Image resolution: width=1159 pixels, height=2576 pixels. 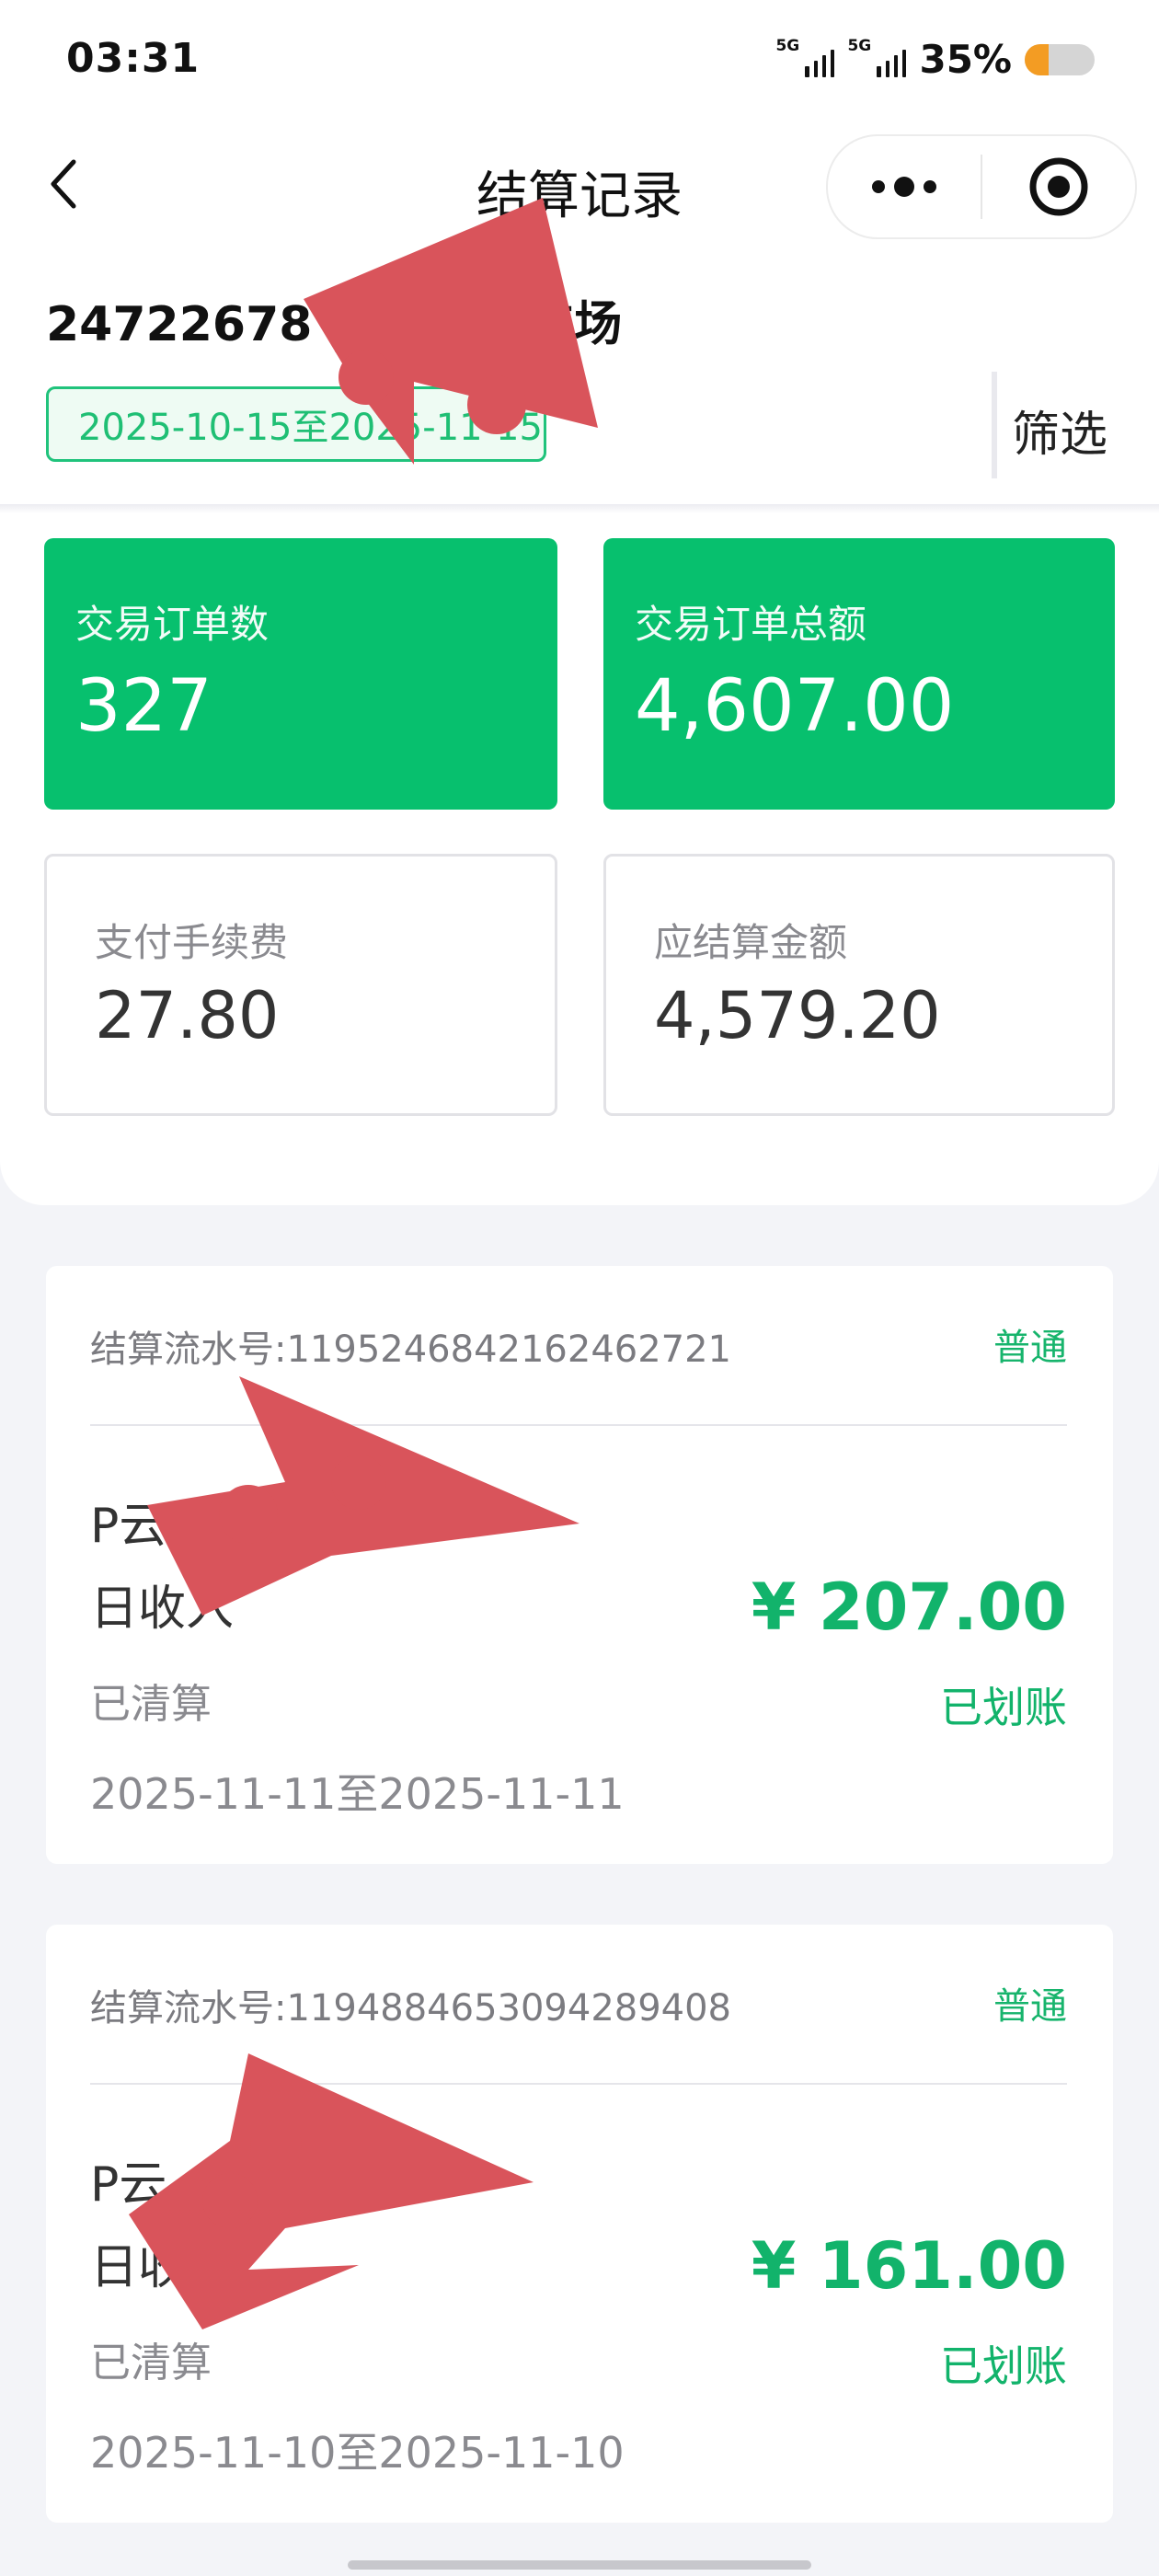 What do you see at coordinates (357, 1794) in the screenshot?
I see `settlement-period: 2025-11-11至2025-11-11` at bounding box center [357, 1794].